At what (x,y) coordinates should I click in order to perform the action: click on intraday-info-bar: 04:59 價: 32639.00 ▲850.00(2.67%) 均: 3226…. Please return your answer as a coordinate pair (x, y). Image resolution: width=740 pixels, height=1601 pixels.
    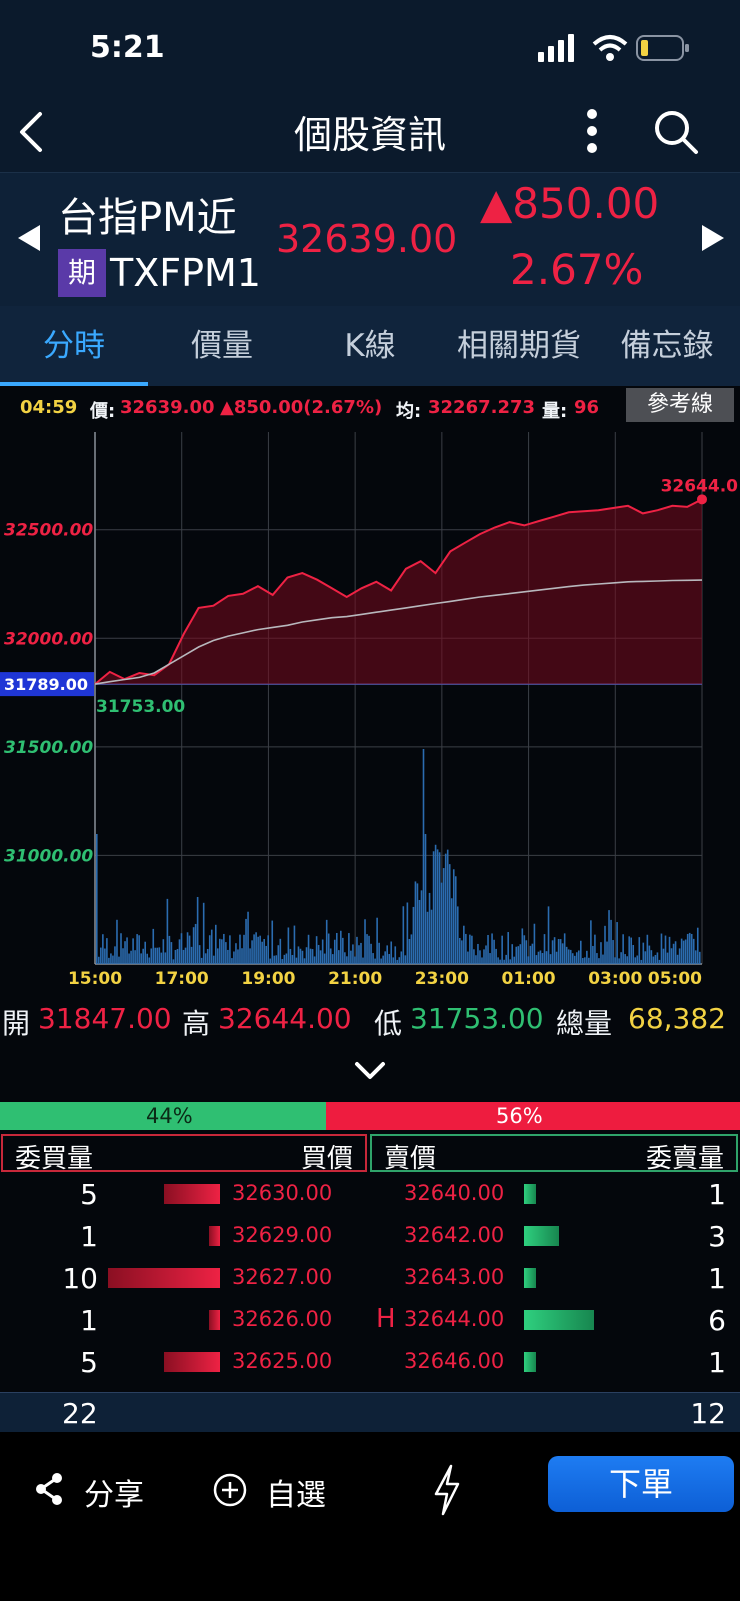
    Looking at the image, I should click on (370, 407).